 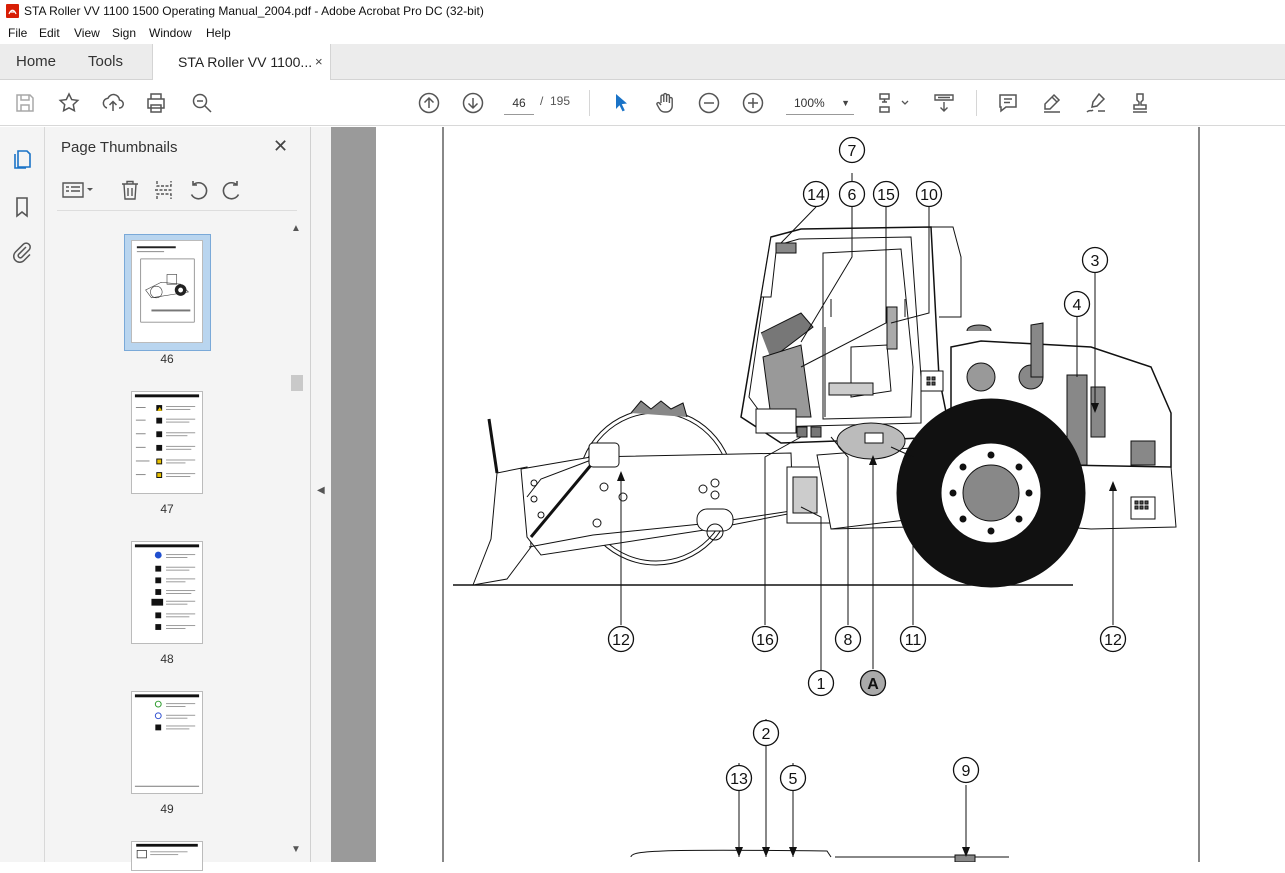 I want to click on highlight-icon, so click(x=1052, y=103).